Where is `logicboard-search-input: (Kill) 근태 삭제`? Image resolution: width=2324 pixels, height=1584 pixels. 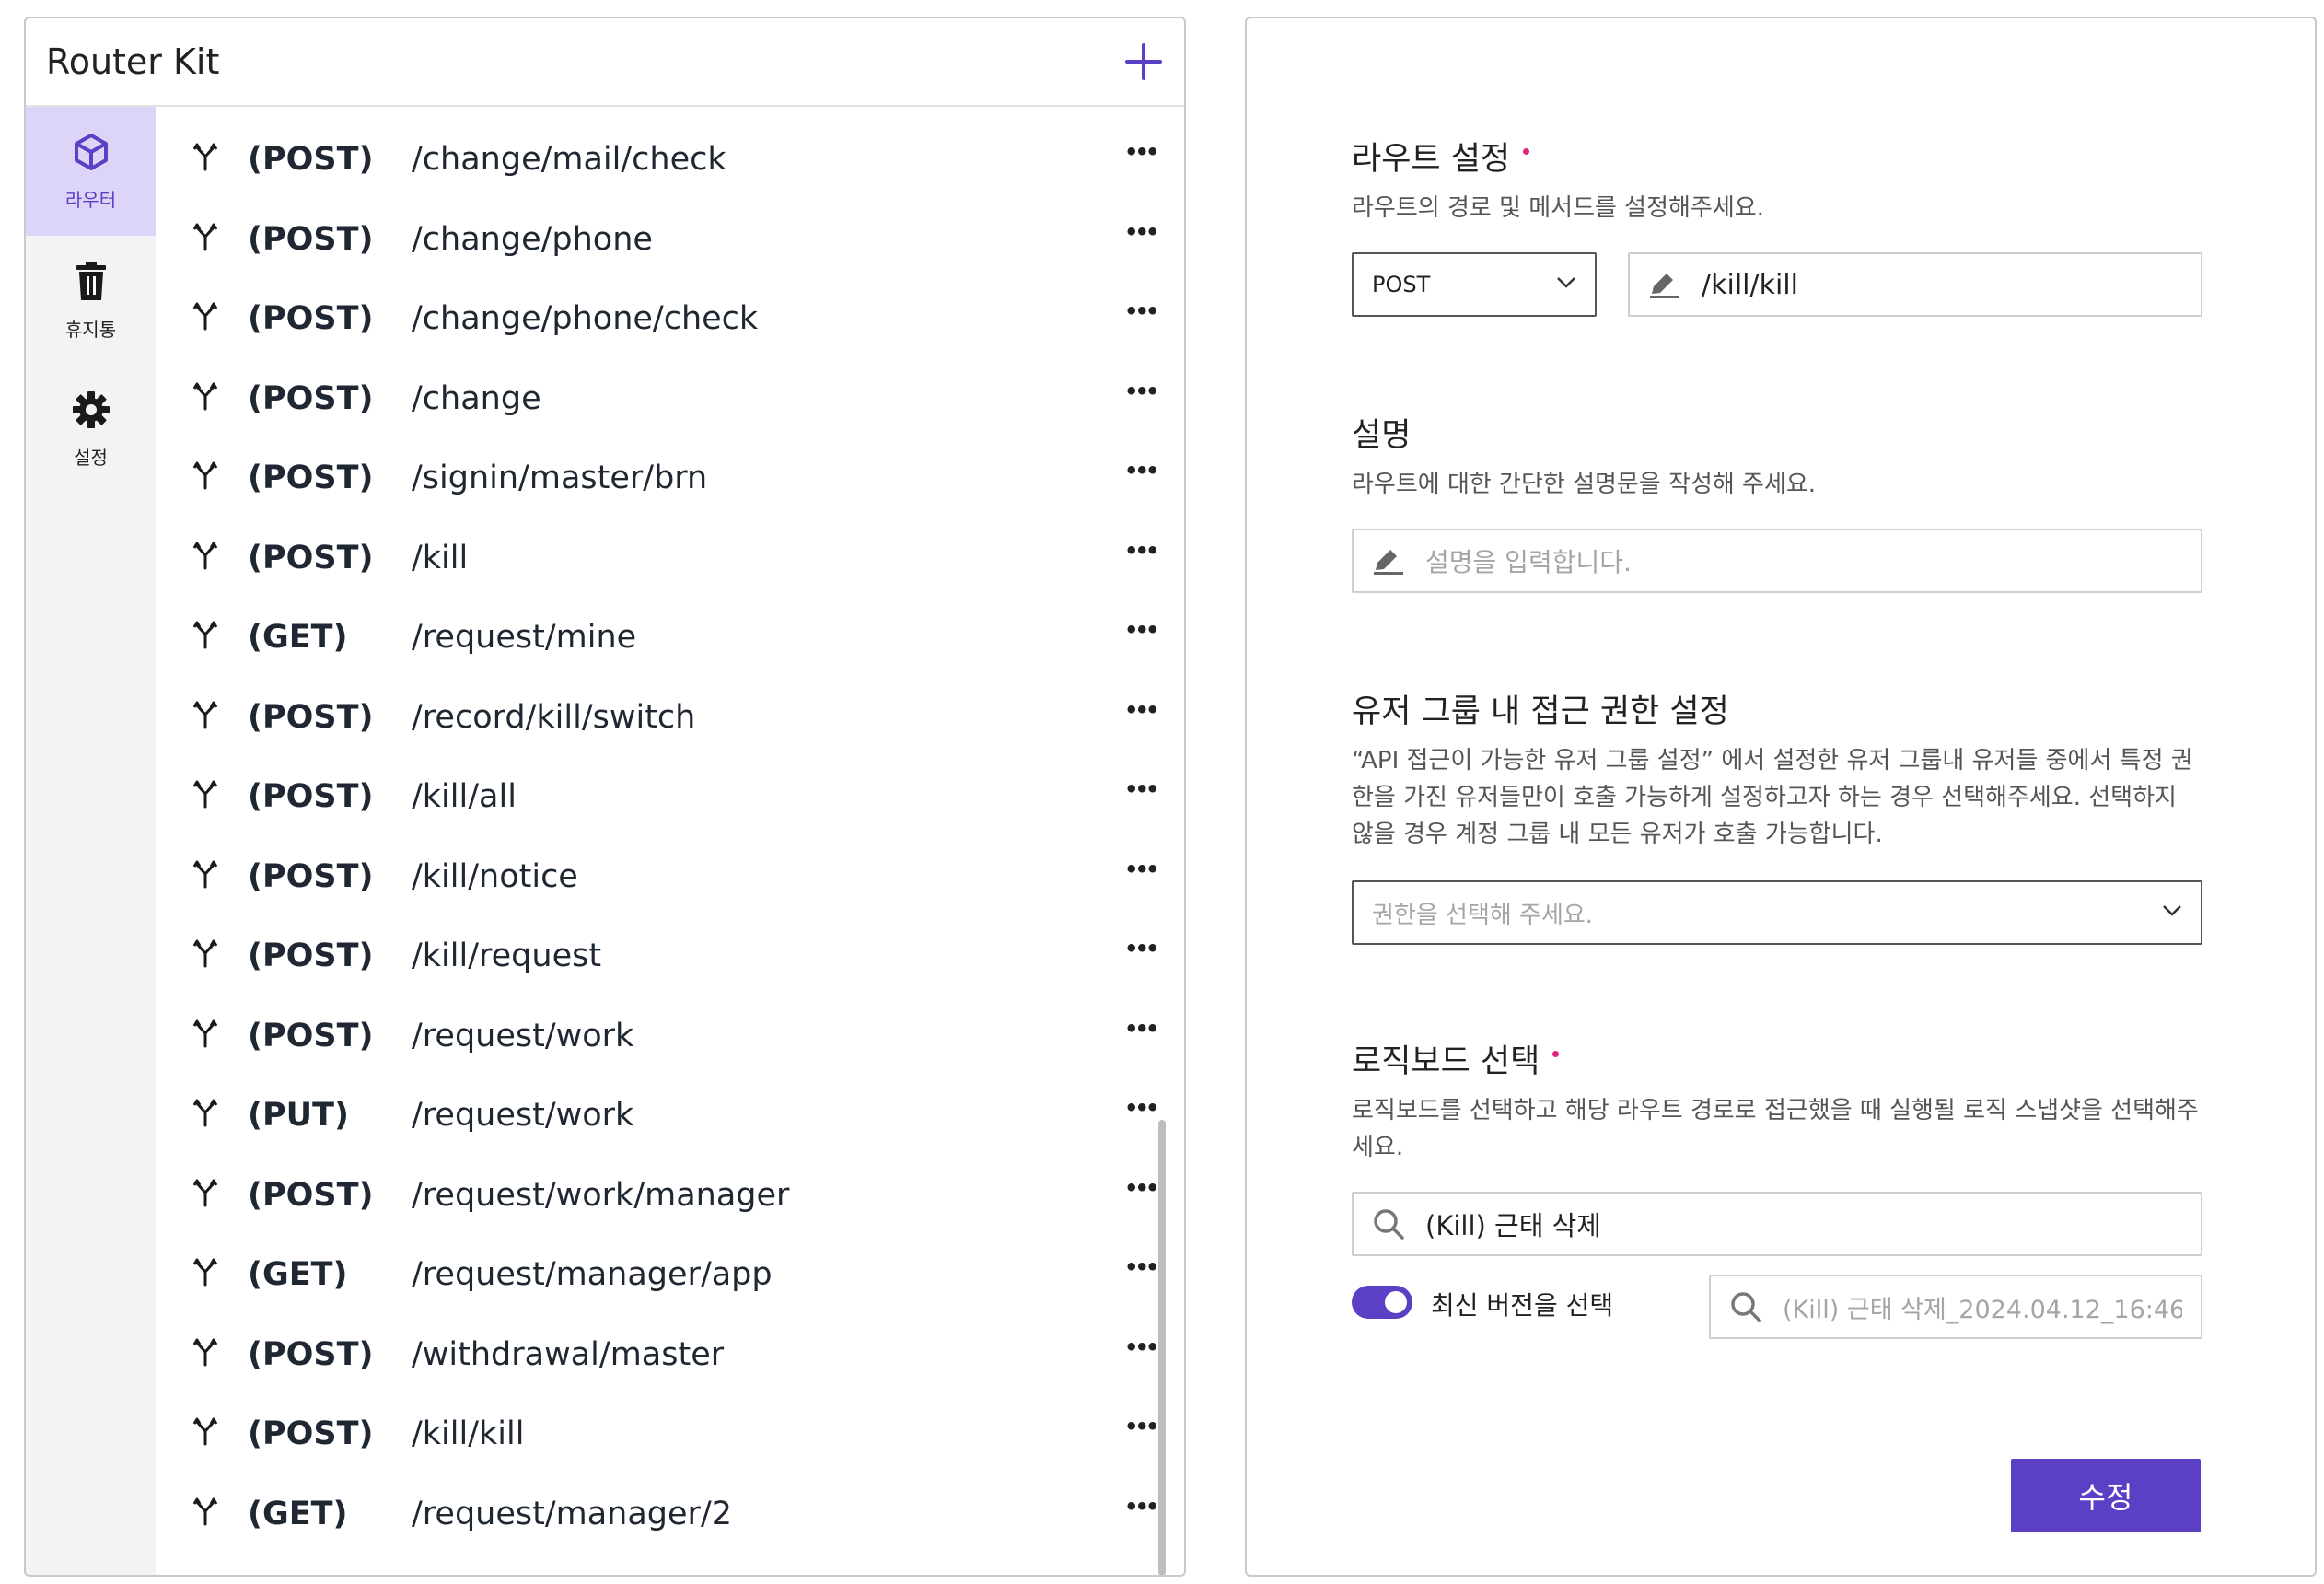
logicboard-search-input: (Kill) 근태 삭제 is located at coordinates (1777, 1224).